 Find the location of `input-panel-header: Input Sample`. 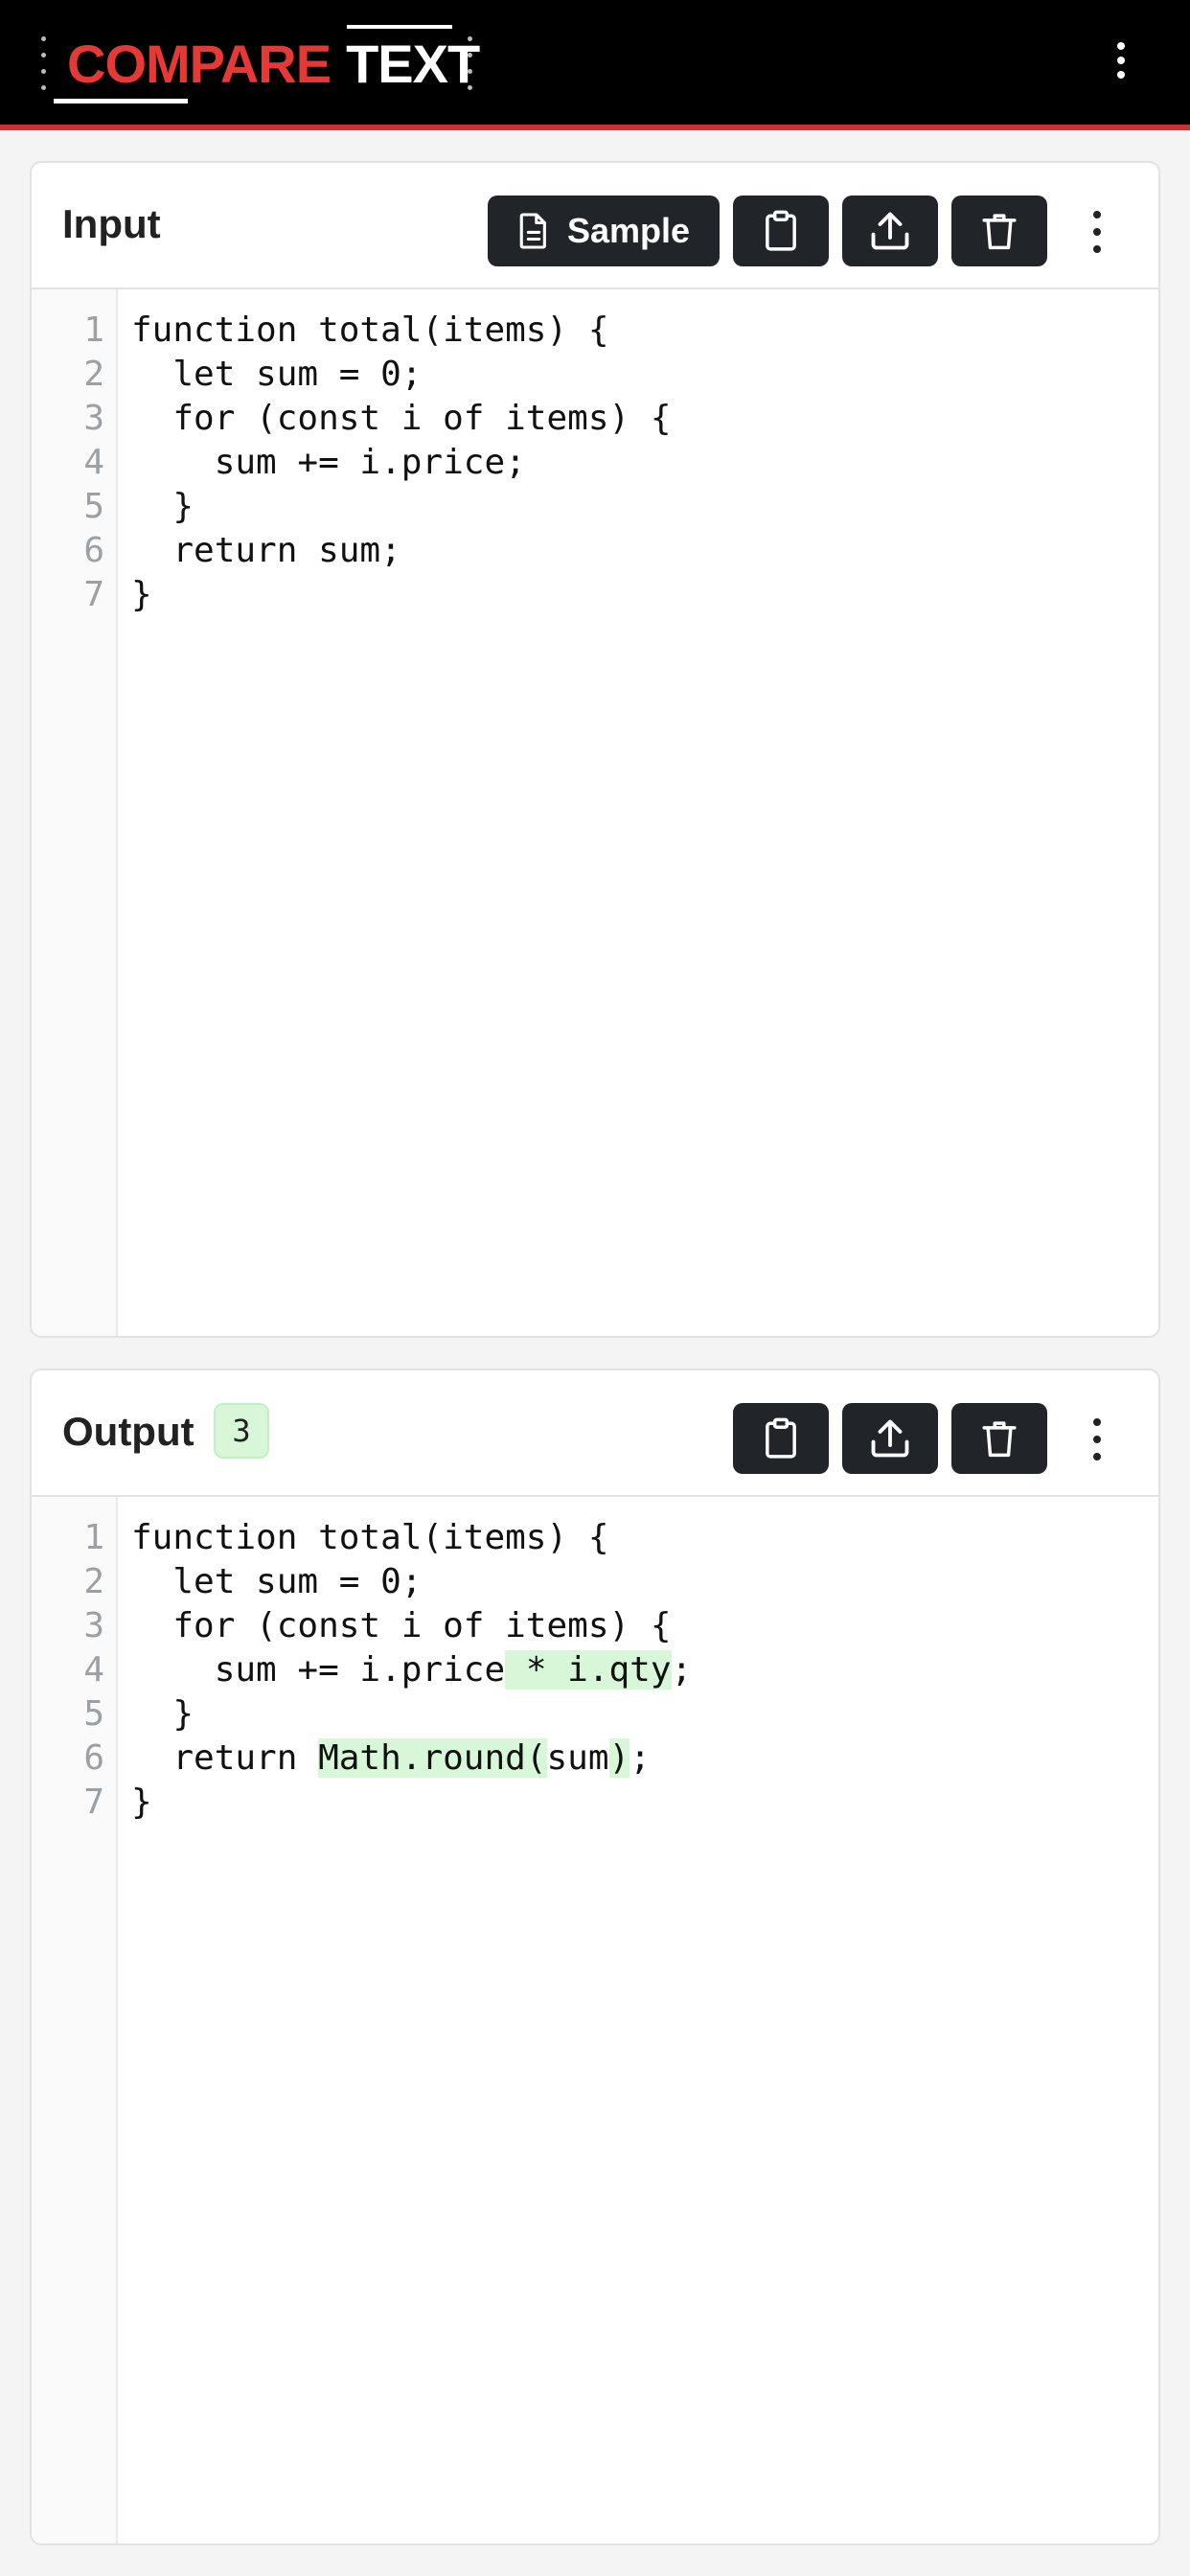

input-panel-header: Input Sample is located at coordinates (595, 226).